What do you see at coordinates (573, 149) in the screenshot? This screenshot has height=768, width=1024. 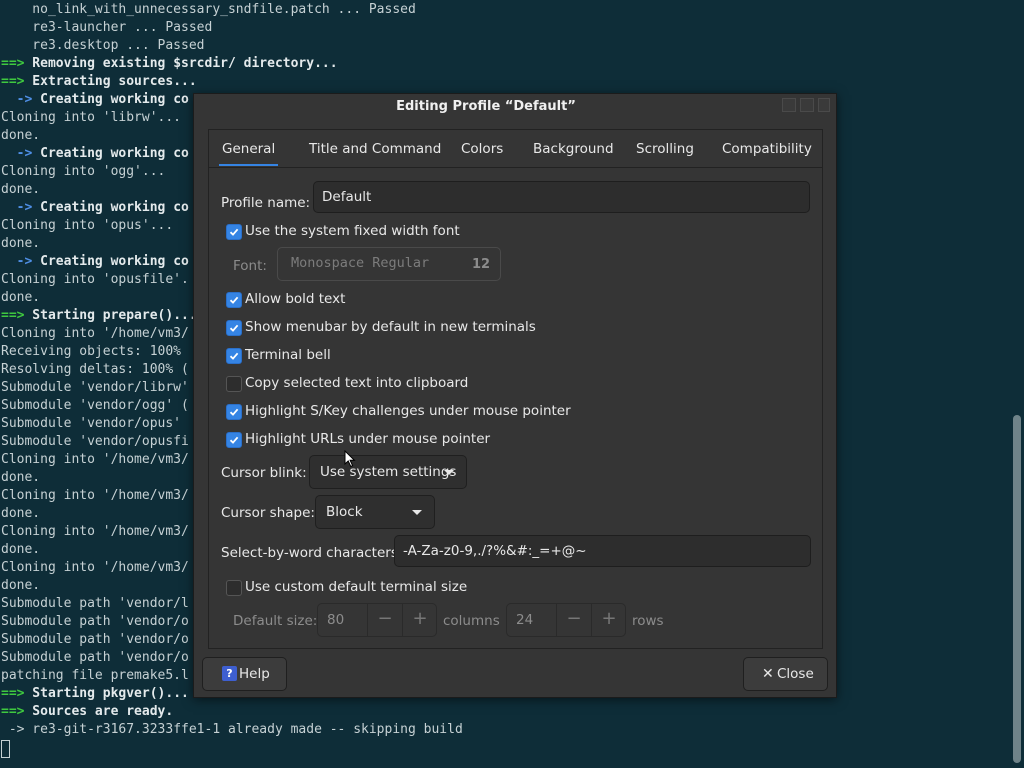 I see `tab-background: Background` at bounding box center [573, 149].